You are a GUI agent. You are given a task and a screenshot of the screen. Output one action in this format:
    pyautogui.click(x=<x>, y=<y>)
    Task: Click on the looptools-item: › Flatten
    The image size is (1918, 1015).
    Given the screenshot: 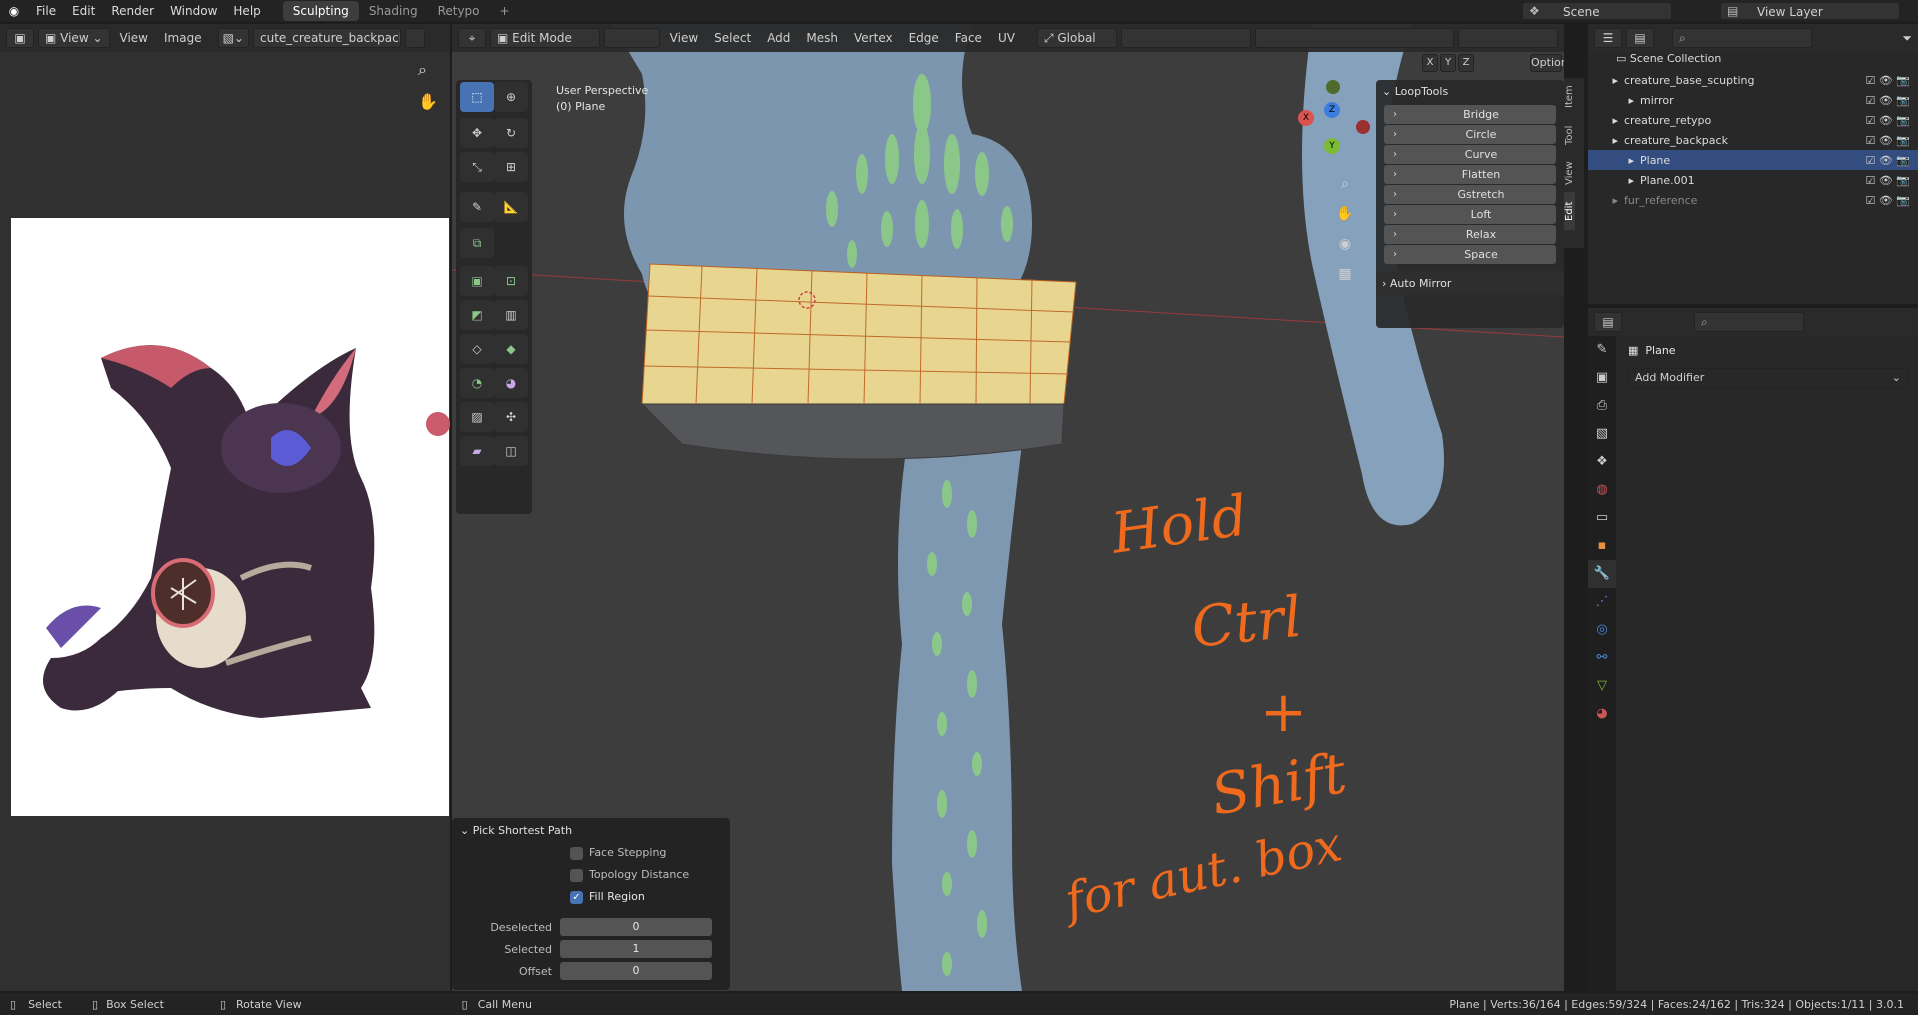 What is the action you would take?
    pyautogui.click(x=1470, y=174)
    